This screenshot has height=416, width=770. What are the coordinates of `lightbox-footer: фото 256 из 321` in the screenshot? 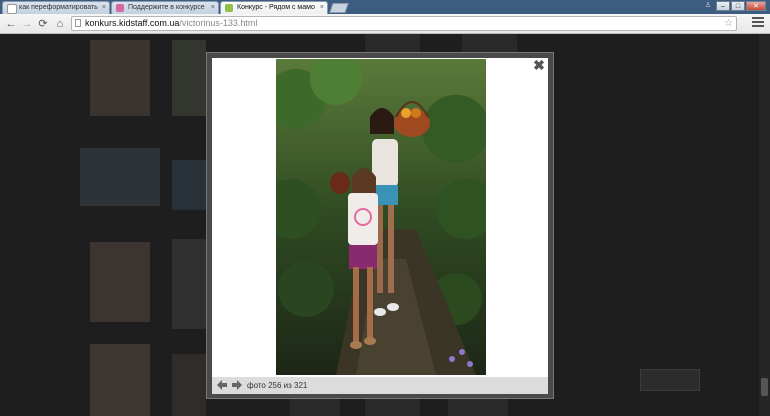 It's located at (380, 385).